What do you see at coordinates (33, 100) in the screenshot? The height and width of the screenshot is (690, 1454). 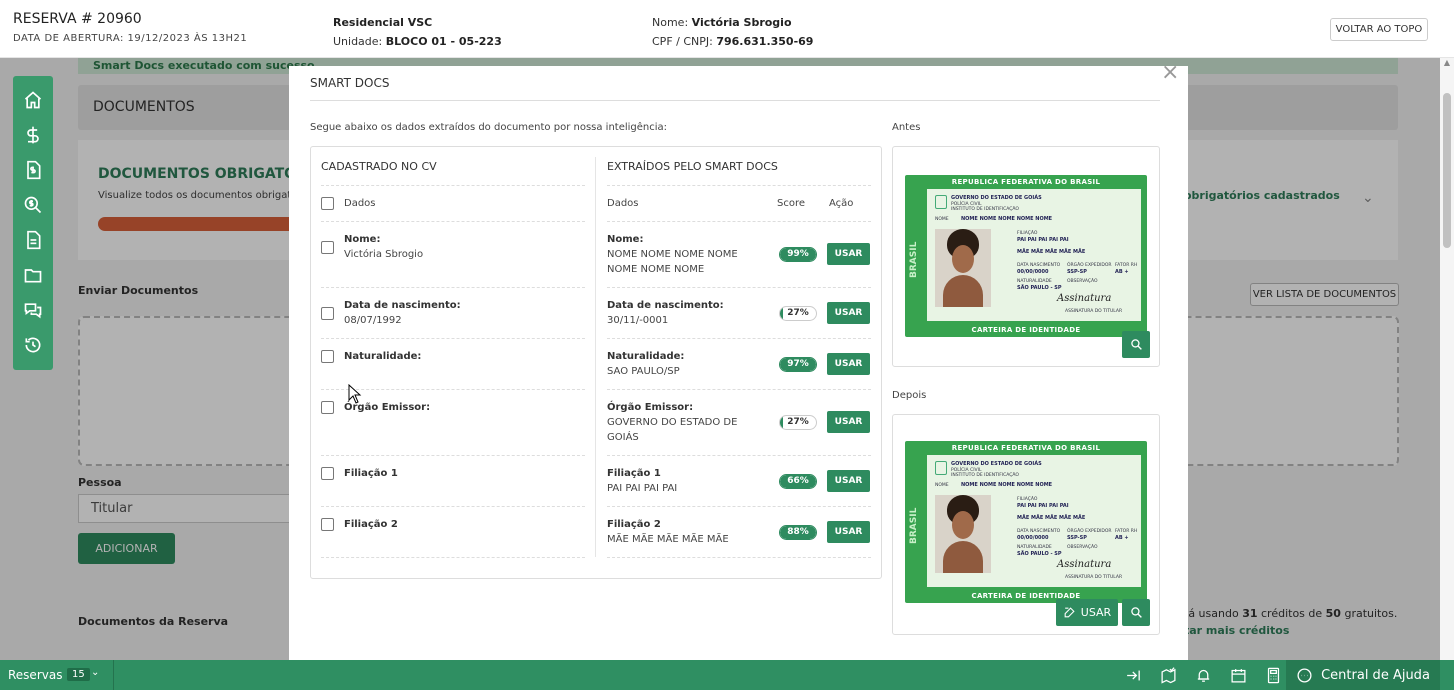 I see `home-icon` at bounding box center [33, 100].